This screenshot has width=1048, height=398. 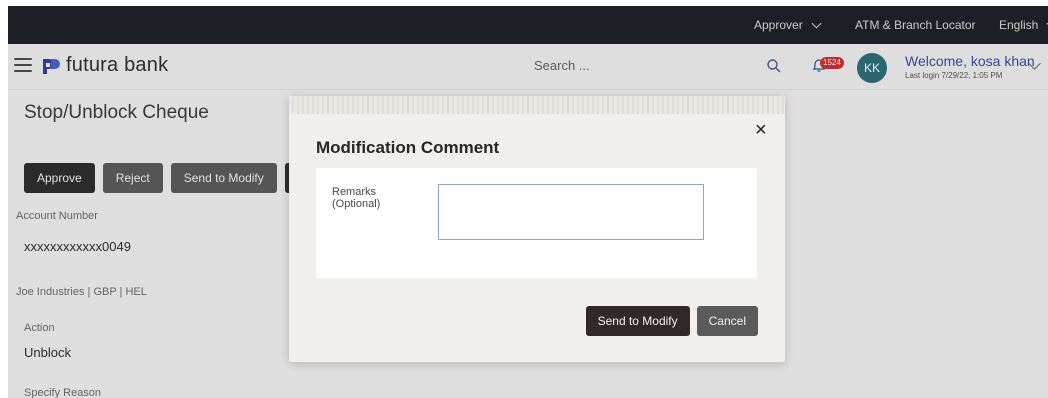 I want to click on modal-title: Modification Comment, so click(x=408, y=147).